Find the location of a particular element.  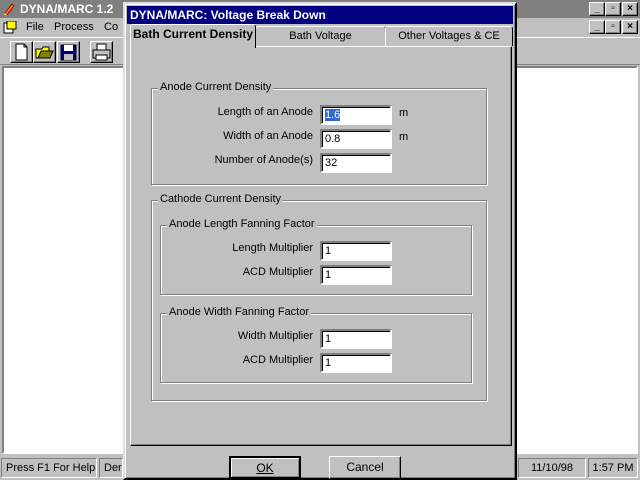

anode-width-unit: m is located at coordinates (404, 137).